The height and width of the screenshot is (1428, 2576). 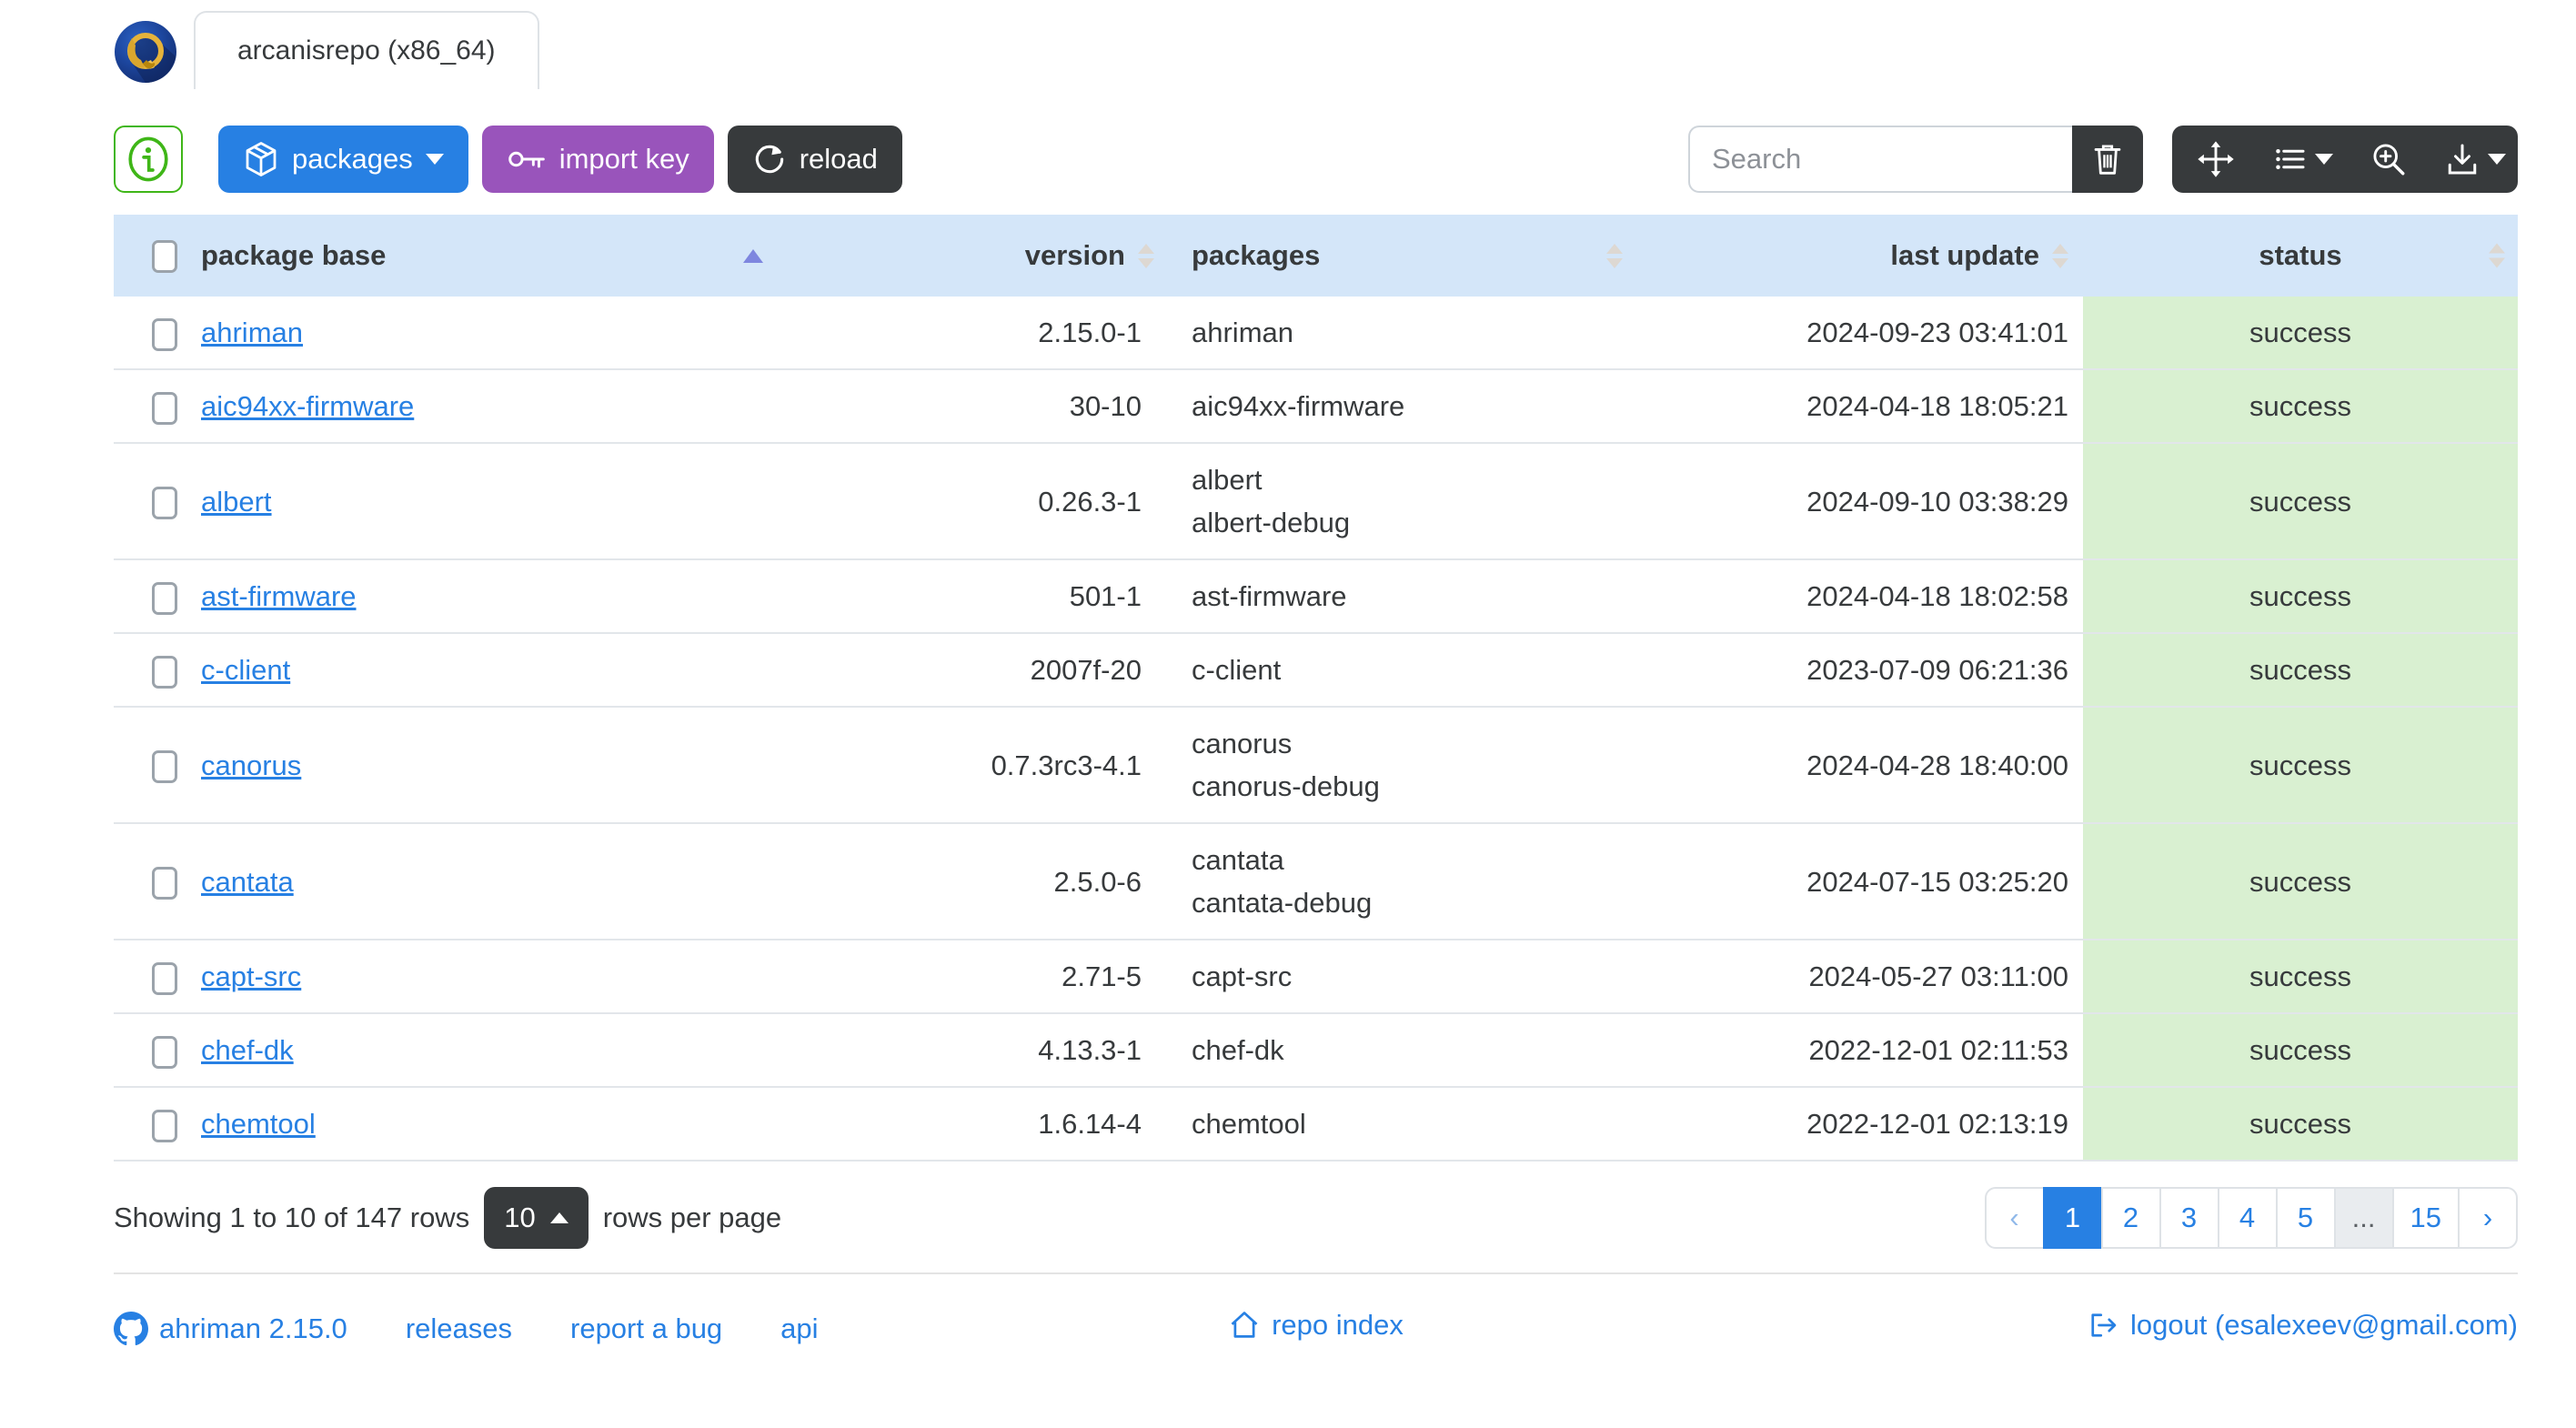 What do you see at coordinates (753, 256) in the screenshot?
I see `sort-ascending-icon` at bounding box center [753, 256].